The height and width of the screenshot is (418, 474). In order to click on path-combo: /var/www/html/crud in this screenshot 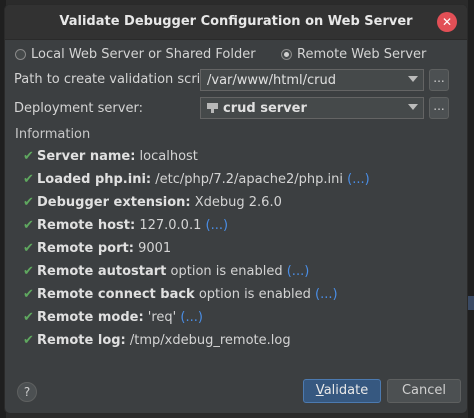, I will do `click(312, 80)`.